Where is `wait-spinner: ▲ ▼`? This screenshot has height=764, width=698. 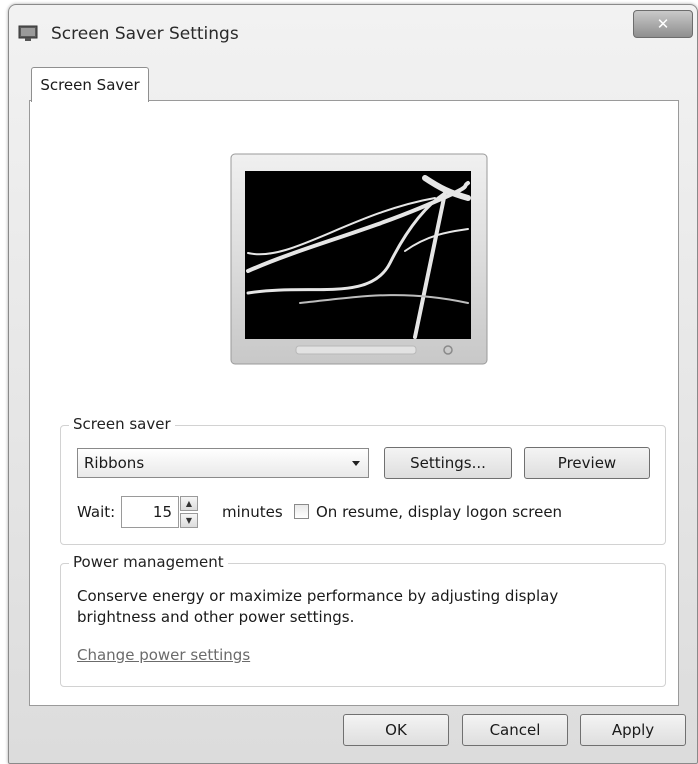
wait-spinner: ▲ ▼ is located at coordinates (189, 512).